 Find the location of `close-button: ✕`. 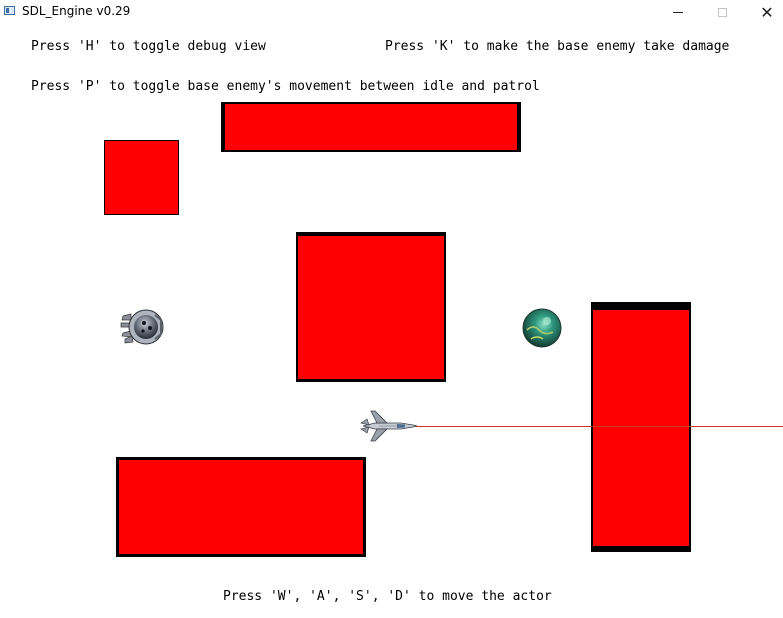

close-button: ✕ is located at coordinates (763, 12).